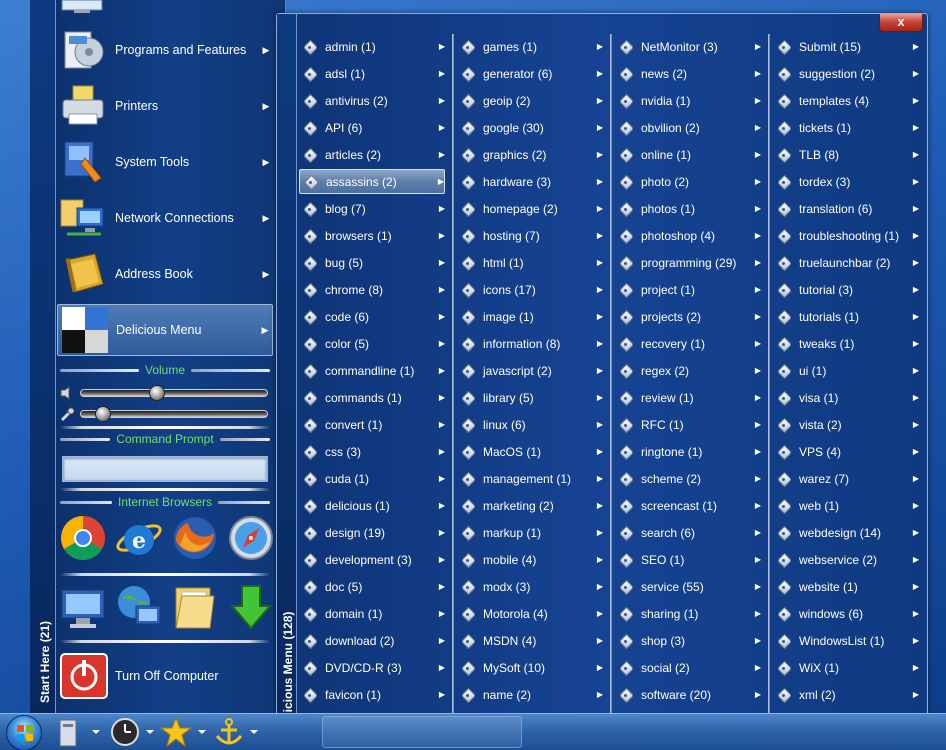 This screenshot has height=750, width=946. I want to click on tag-menu-item: Submit (15) ▶, so click(846, 46).